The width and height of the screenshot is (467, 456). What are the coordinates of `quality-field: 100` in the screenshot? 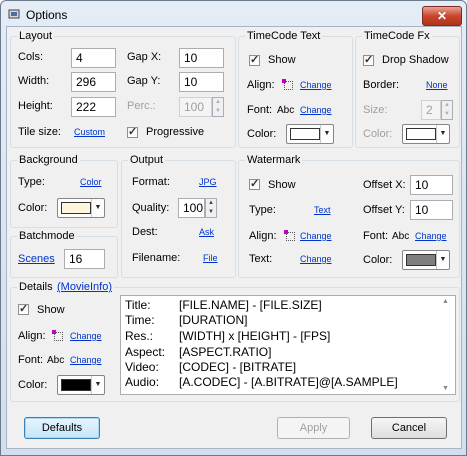 It's located at (191, 208).